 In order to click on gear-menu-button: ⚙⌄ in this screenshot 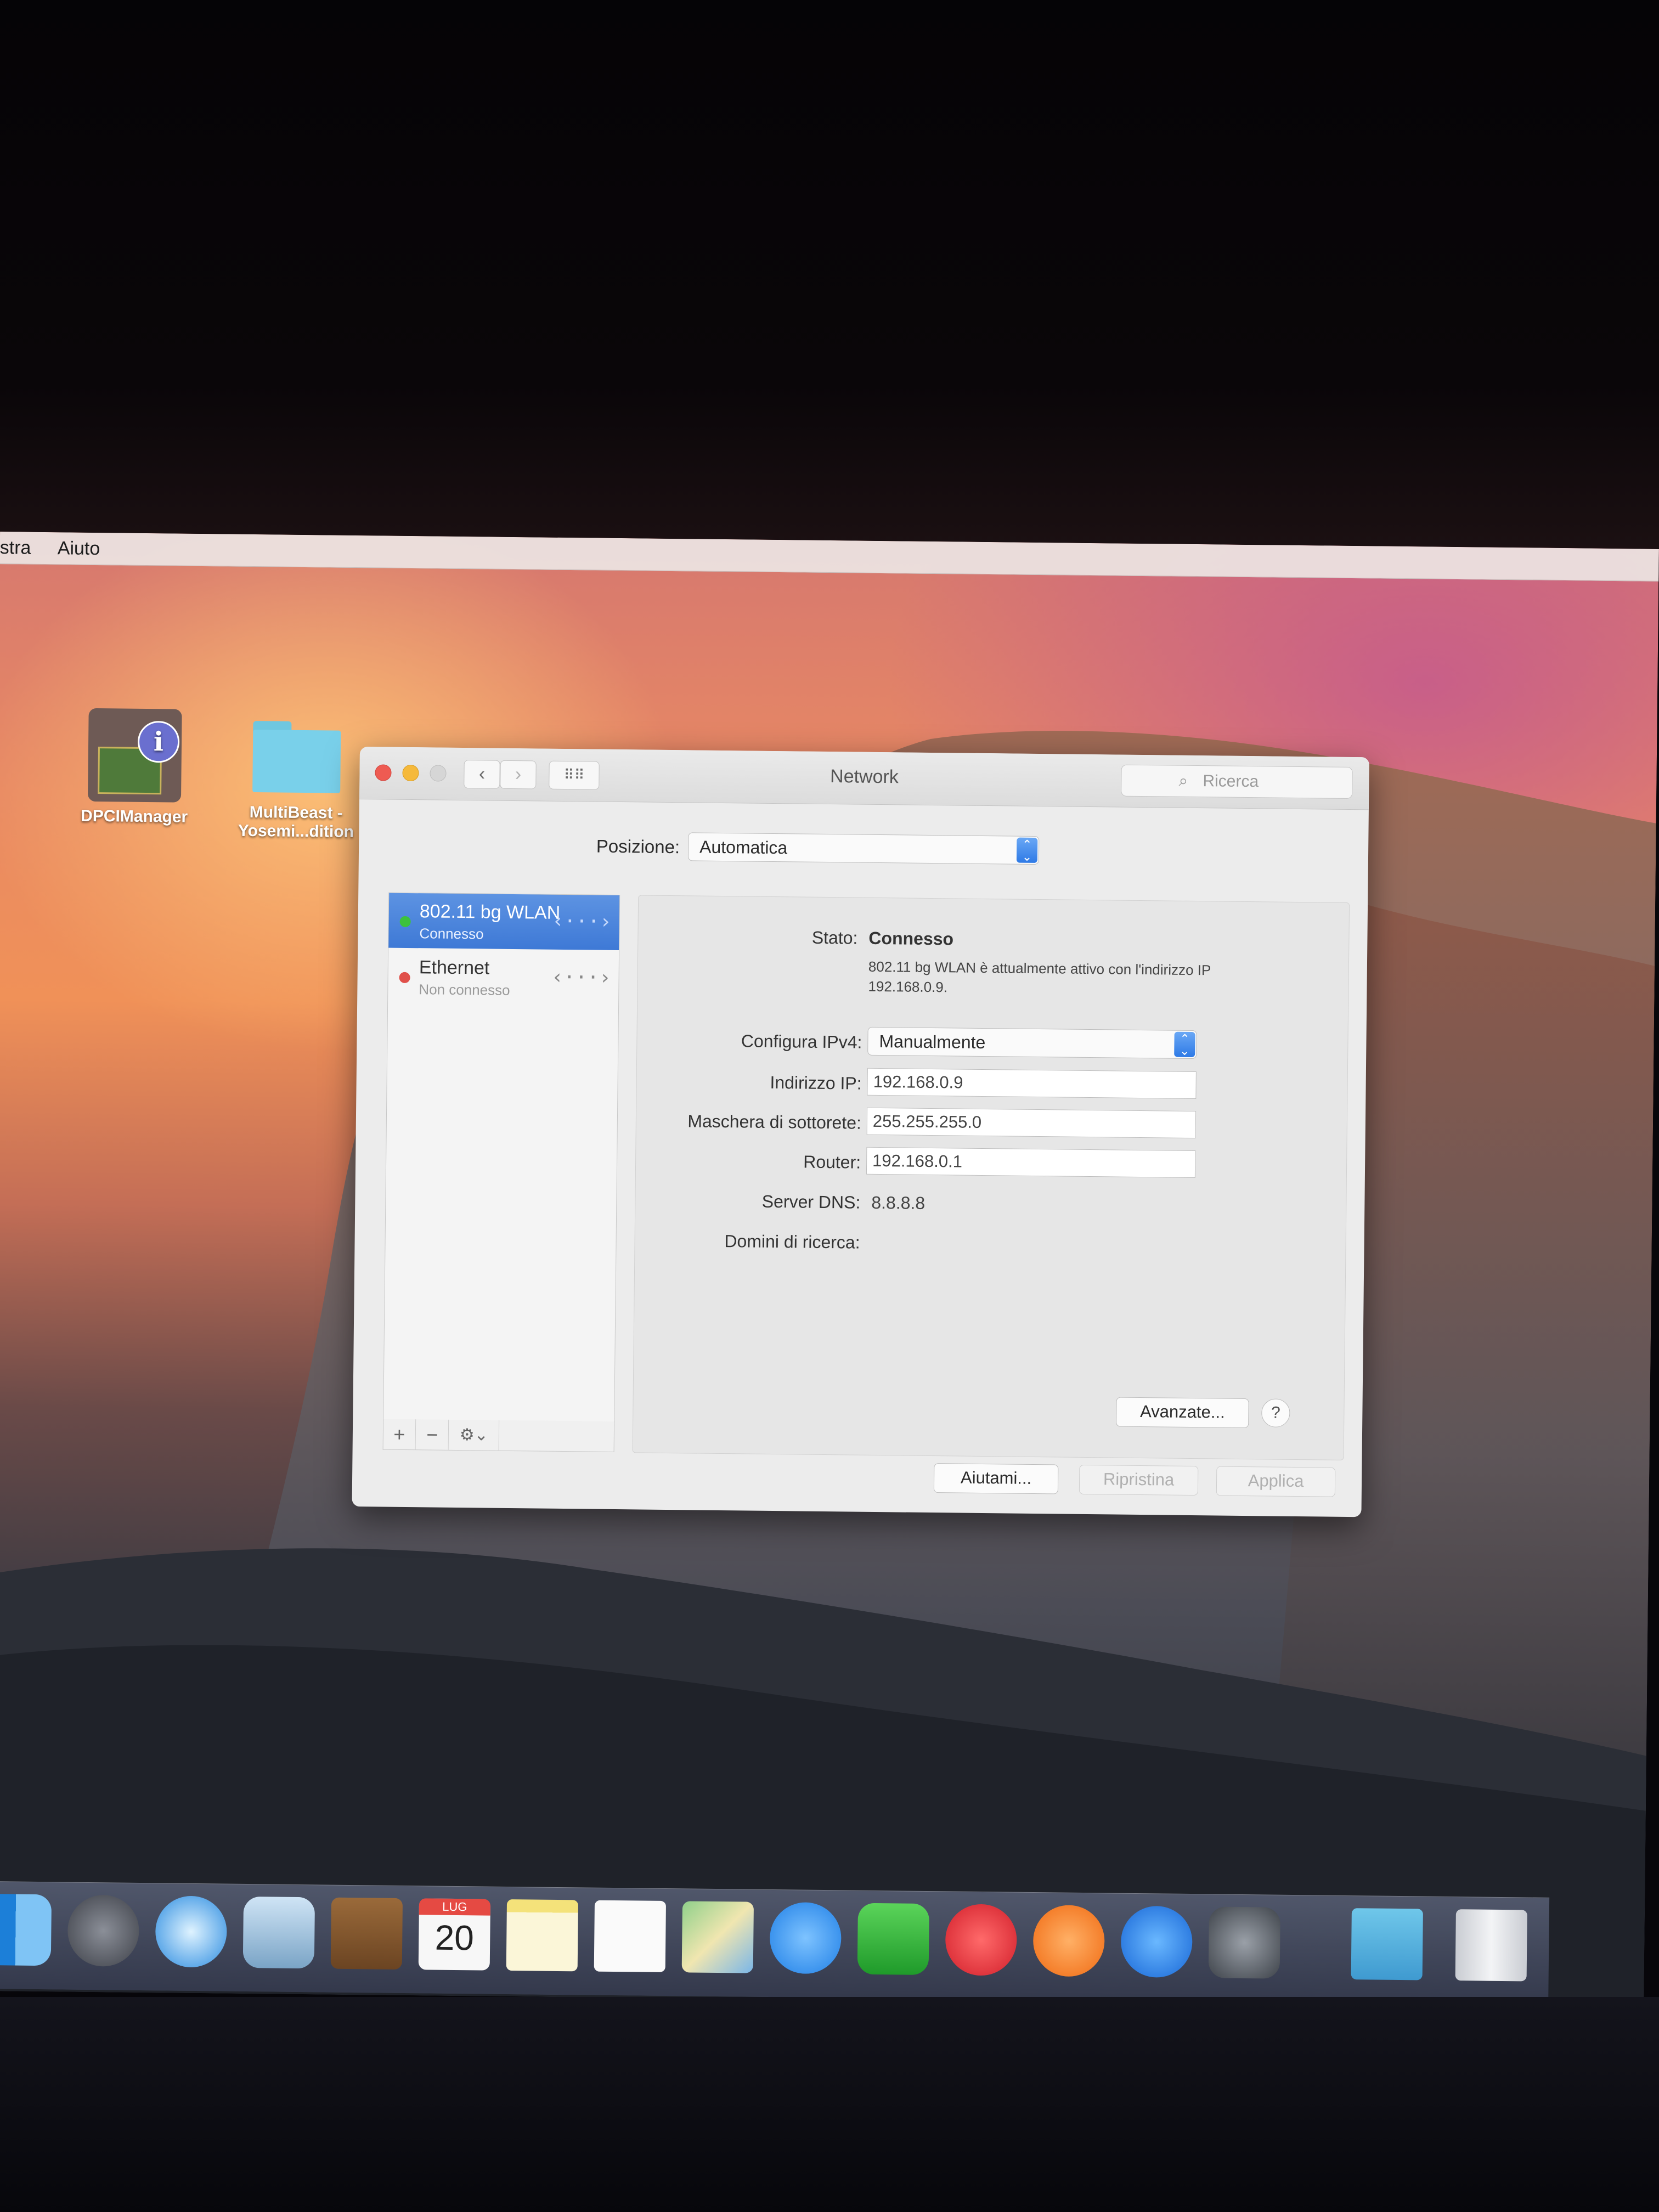, I will do `click(474, 1435)`.